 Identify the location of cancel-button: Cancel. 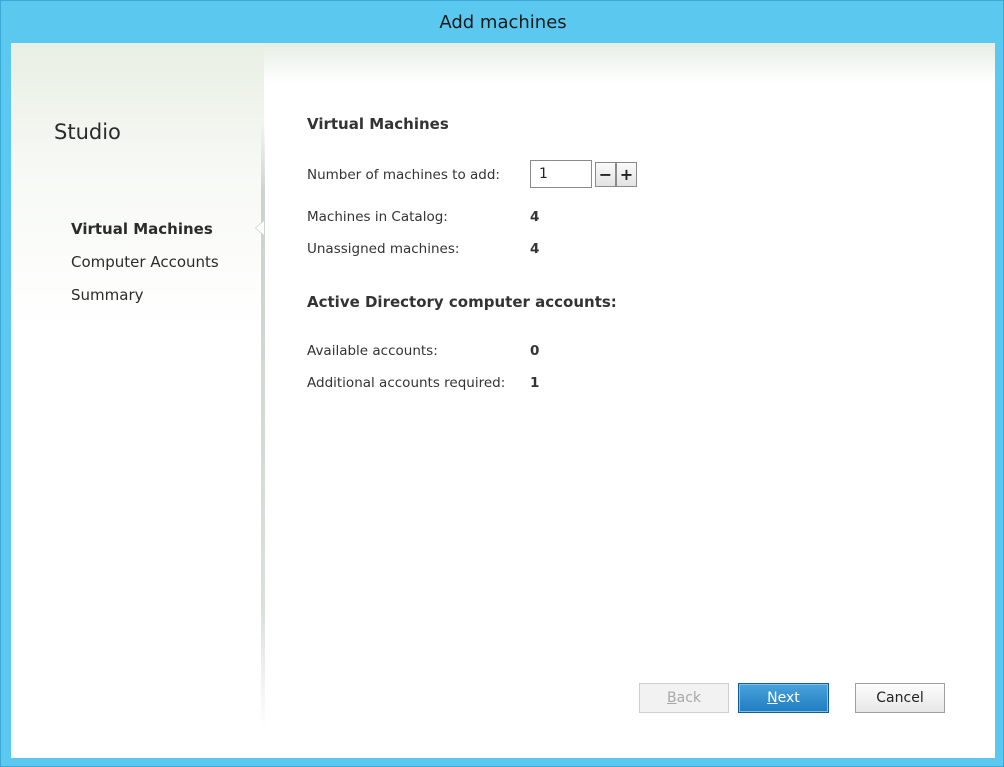
(900, 698).